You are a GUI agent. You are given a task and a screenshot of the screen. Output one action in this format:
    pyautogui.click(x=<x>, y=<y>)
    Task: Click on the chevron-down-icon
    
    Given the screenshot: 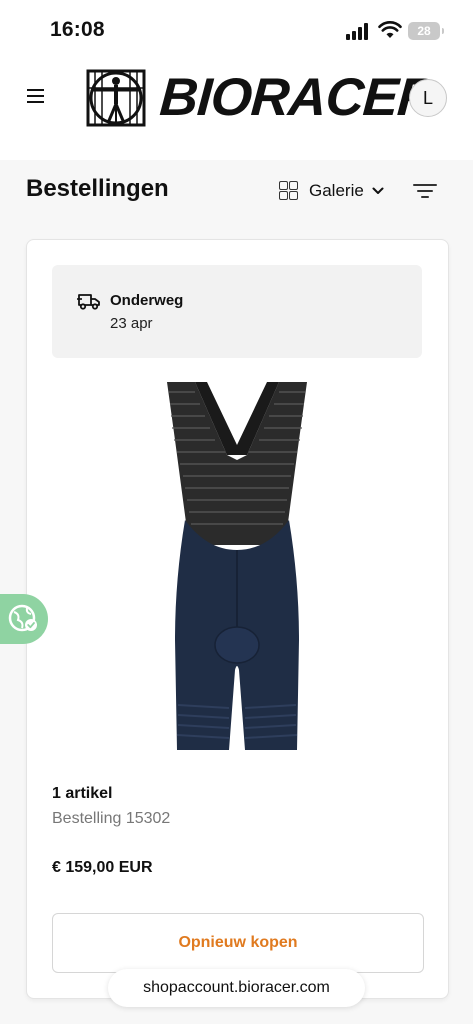 What is the action you would take?
    pyautogui.click(x=378, y=190)
    